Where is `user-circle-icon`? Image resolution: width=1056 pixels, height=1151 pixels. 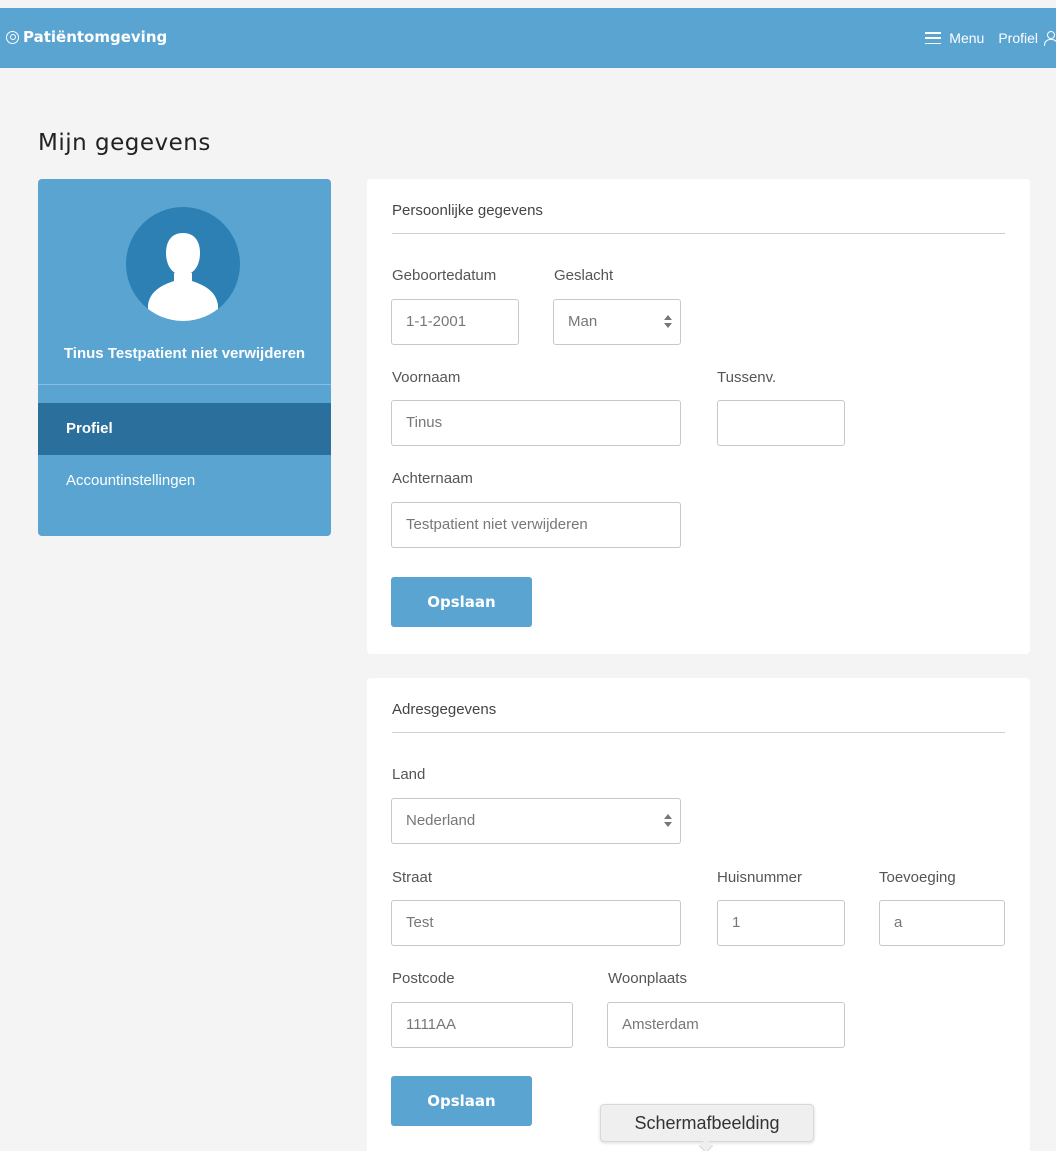
user-circle-icon is located at coordinates (12, 37).